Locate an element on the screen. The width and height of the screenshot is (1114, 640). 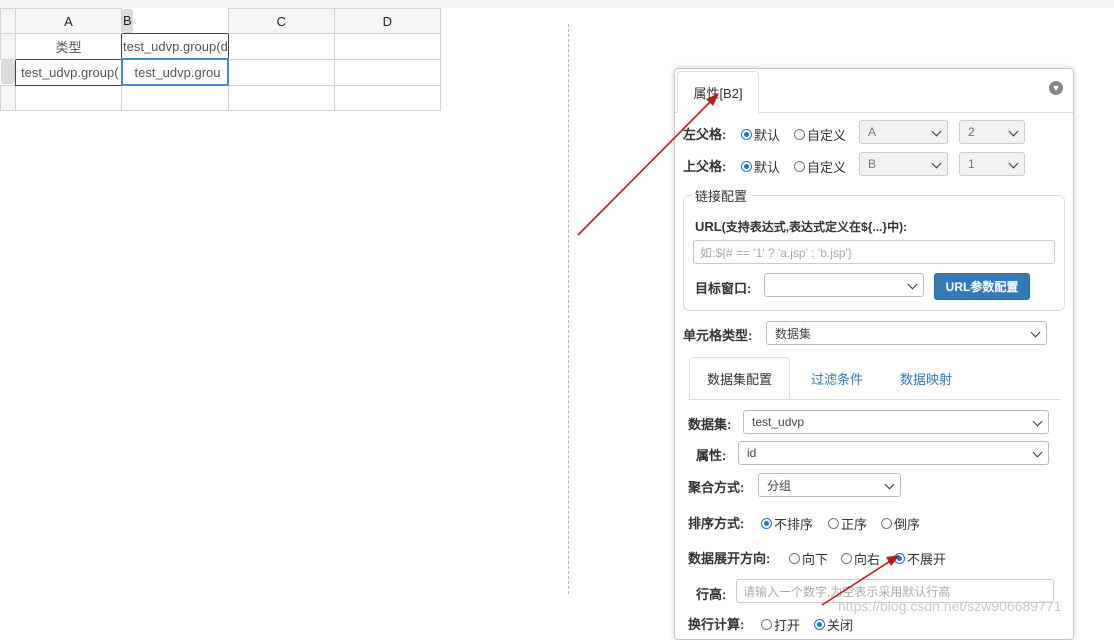
top-parent-row-select: 1 is located at coordinates (992, 164).